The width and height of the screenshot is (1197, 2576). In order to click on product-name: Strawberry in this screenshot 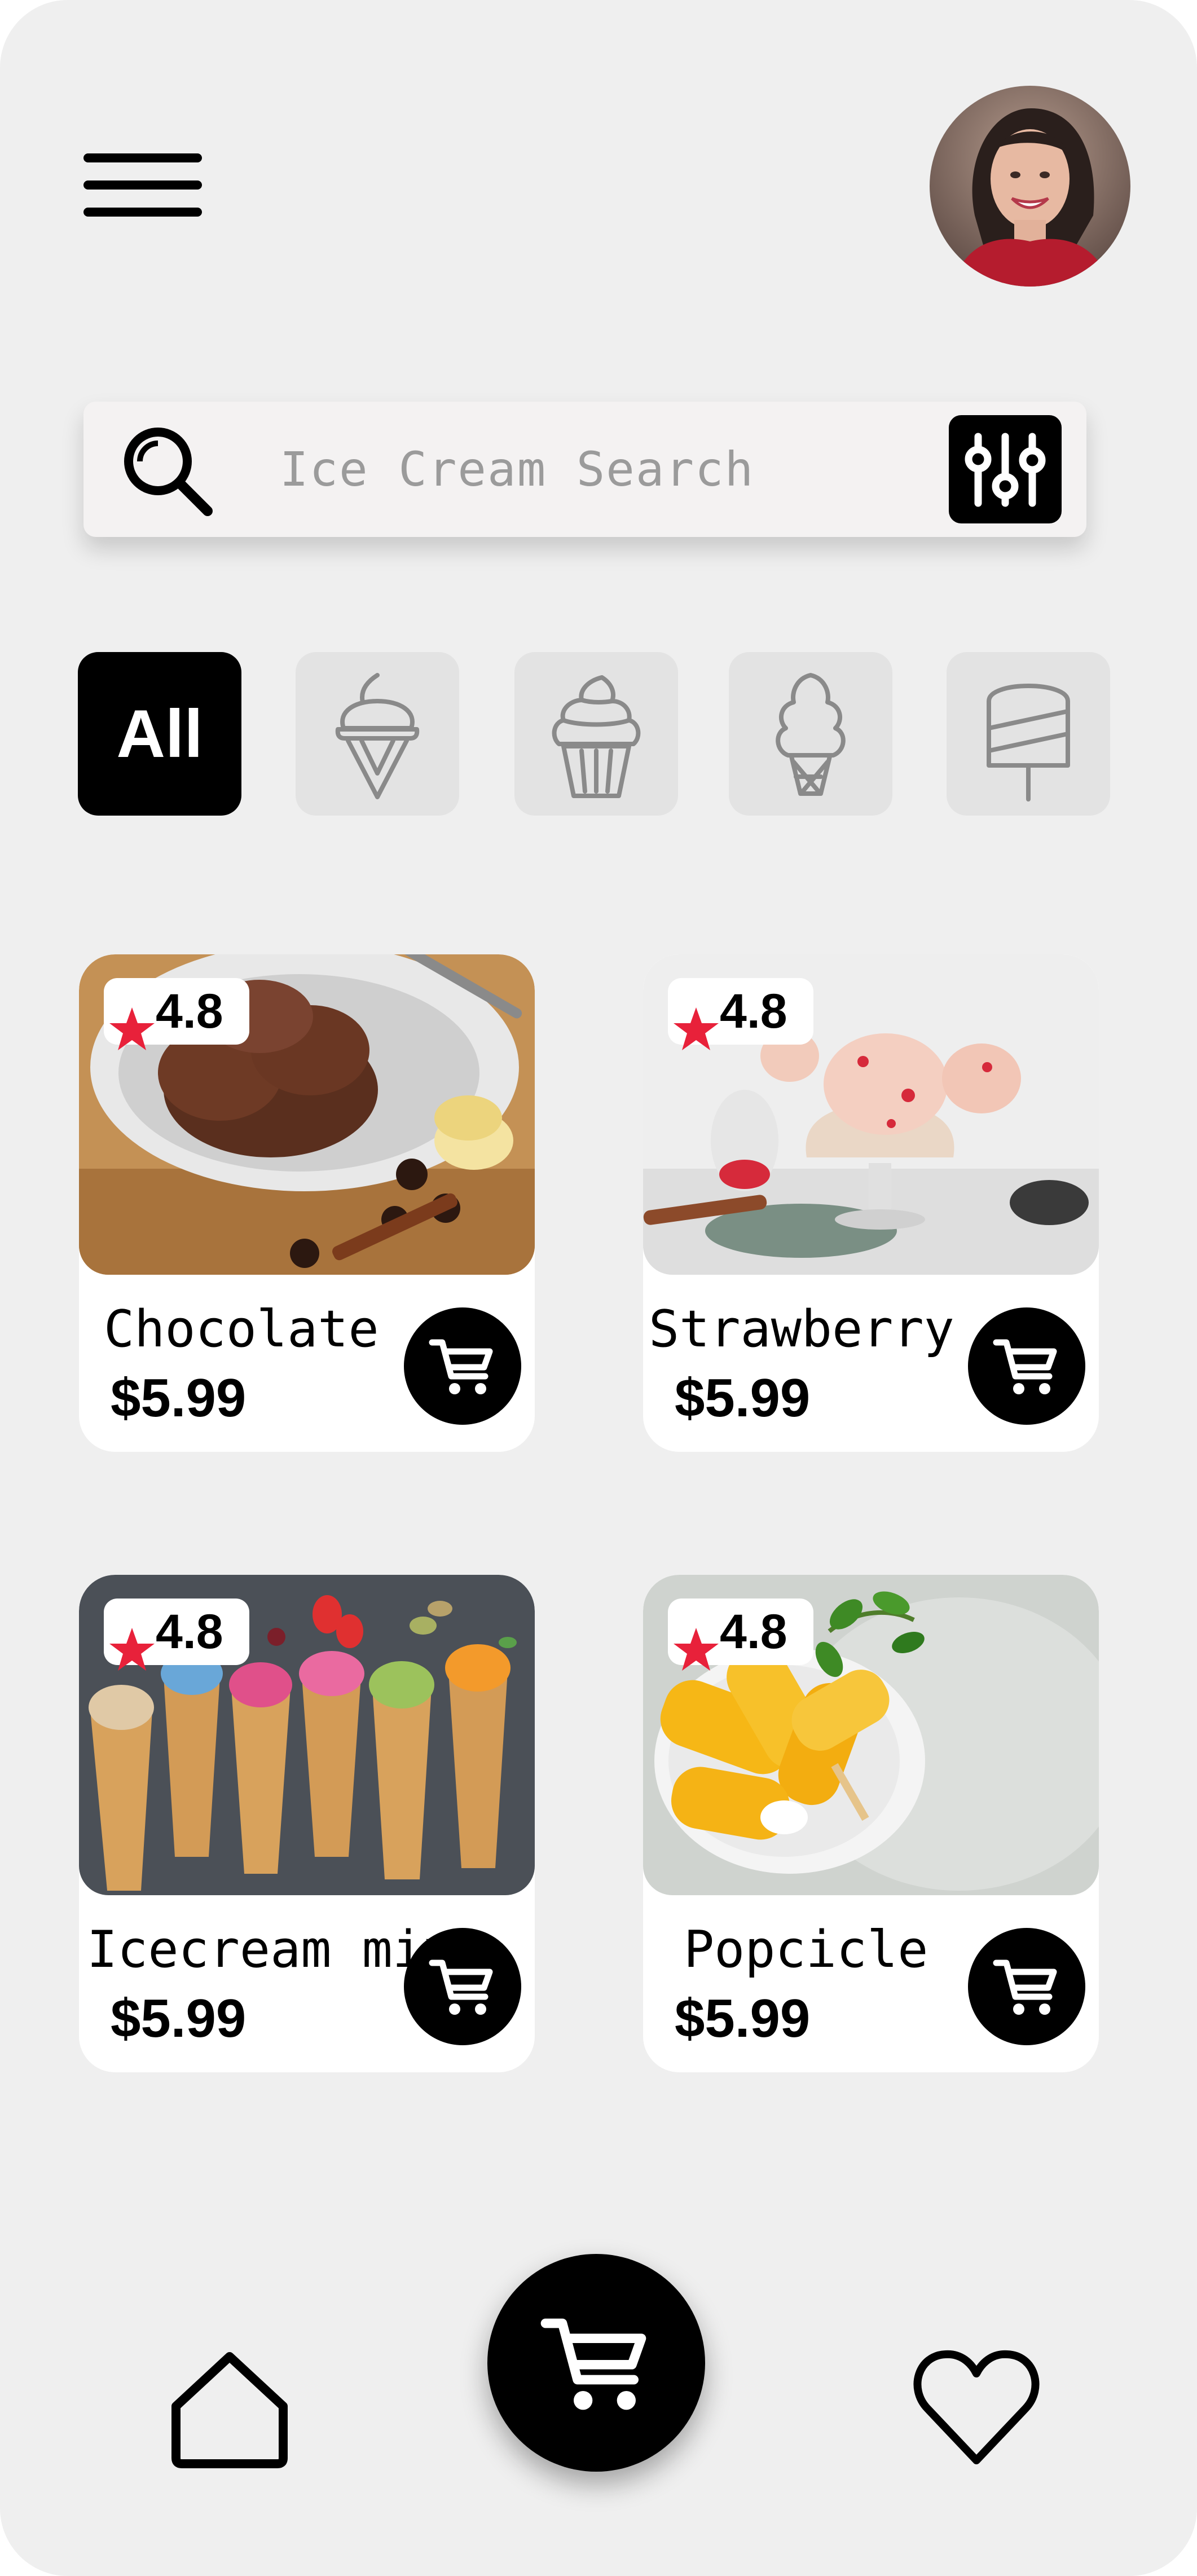, I will do `click(802, 1329)`.